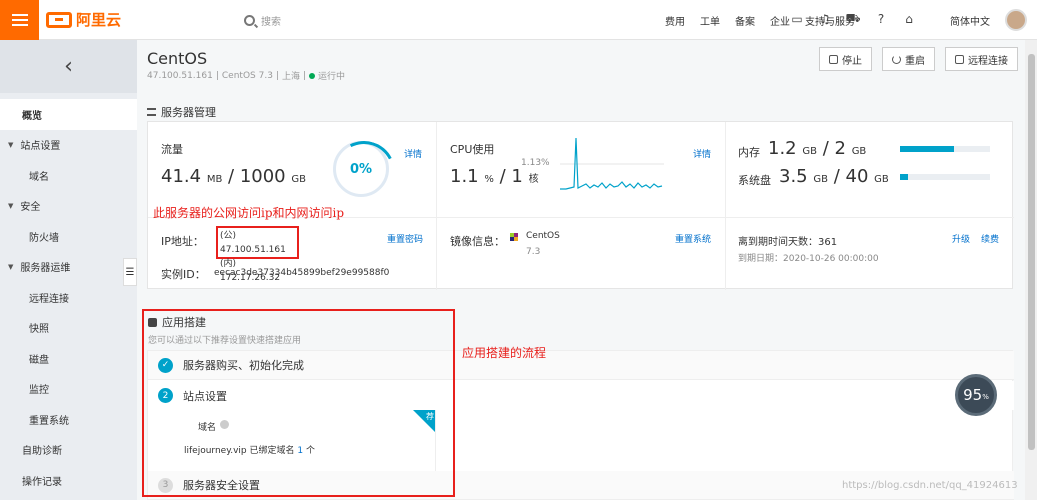  I want to click on expiry-label: 离到期时间天数：361, so click(788, 242).